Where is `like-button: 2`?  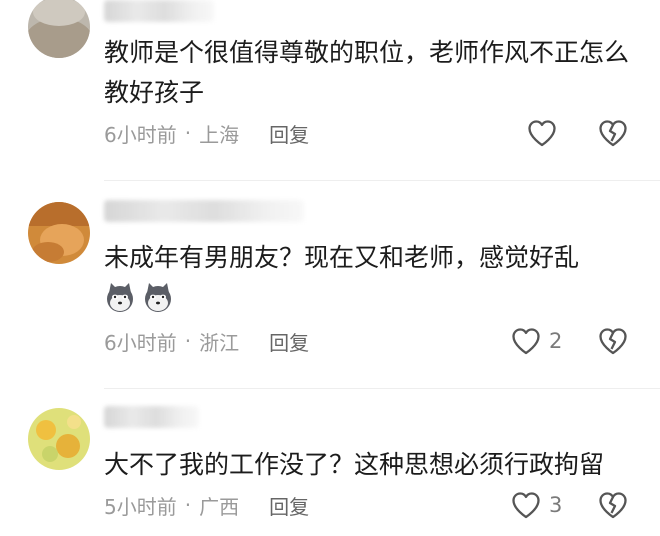 like-button: 2 is located at coordinates (536, 341).